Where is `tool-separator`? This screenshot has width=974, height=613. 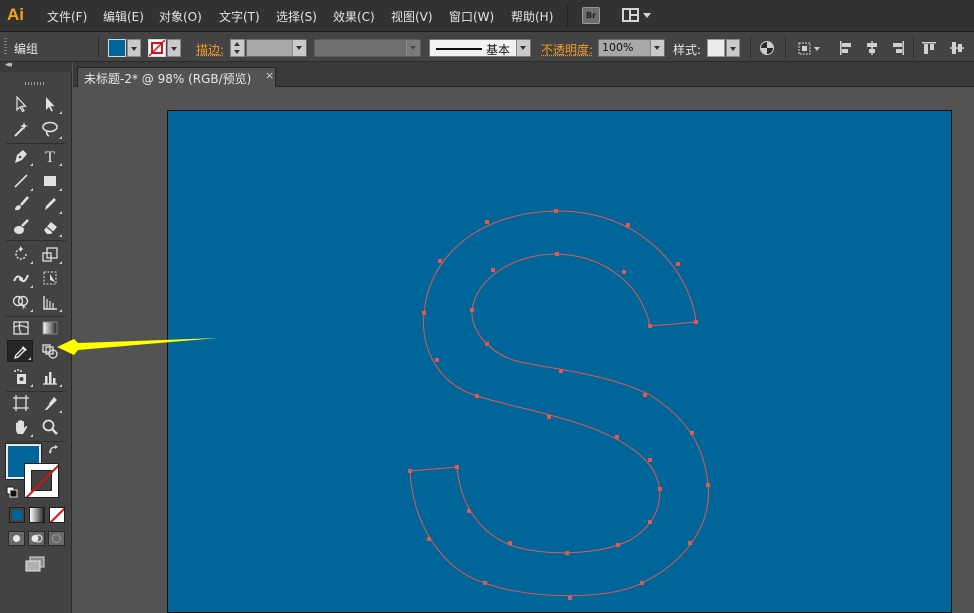 tool-separator is located at coordinates (36, 441).